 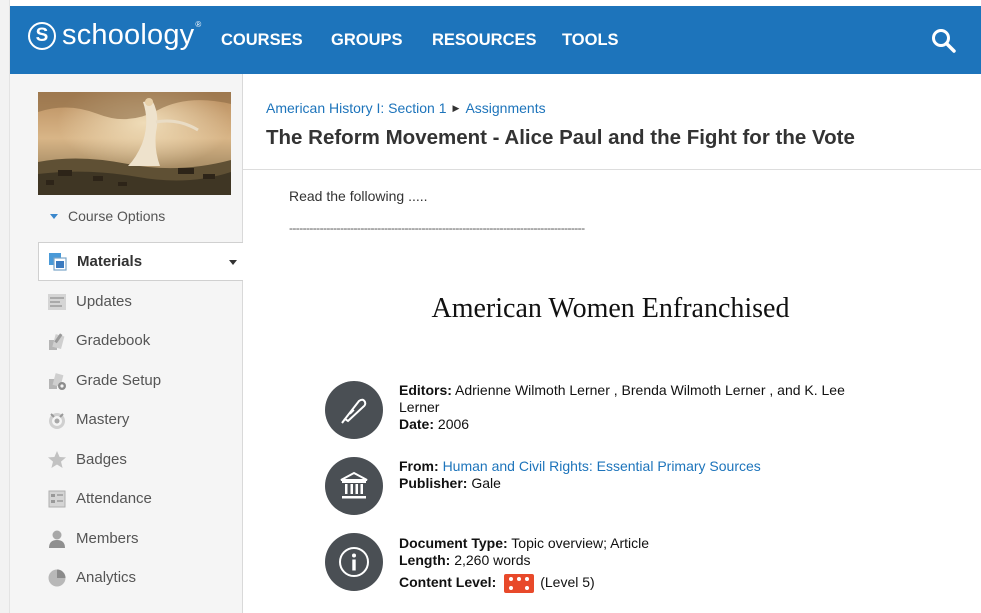 I want to click on sidebar-item-members: Members, so click(x=140, y=538).